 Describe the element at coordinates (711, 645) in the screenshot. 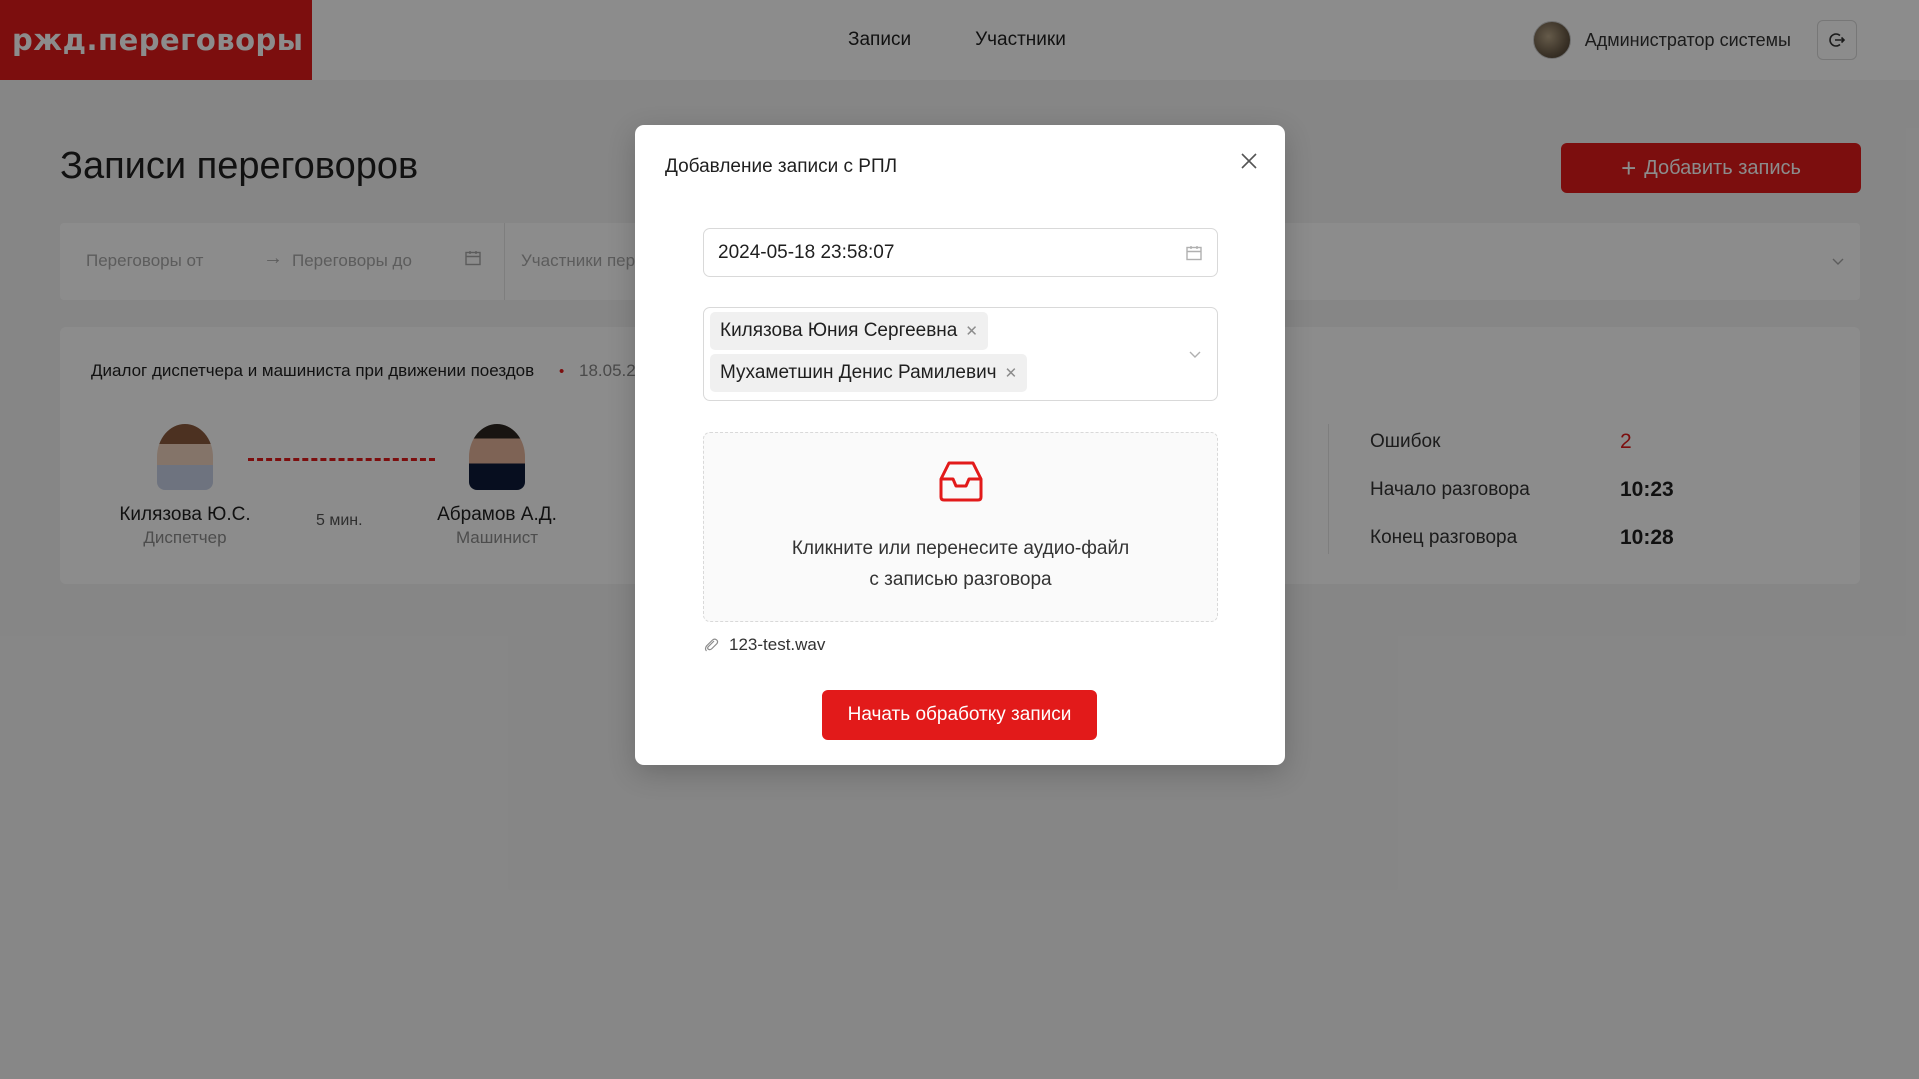

I see `paperclip-icon` at that location.